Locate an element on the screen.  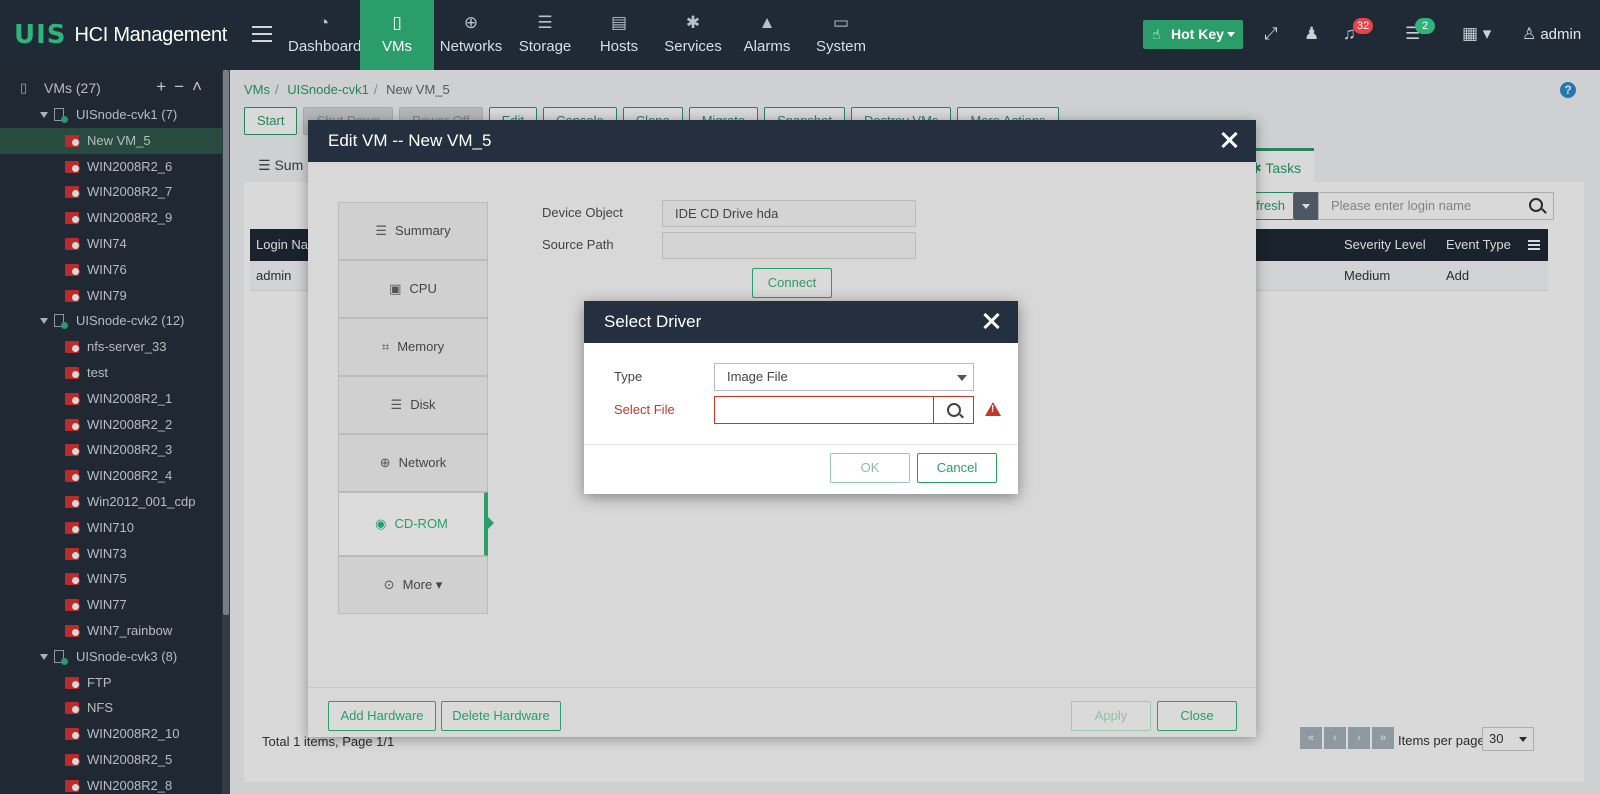
nav-hosts: ▤ Hosts is located at coordinates (619, 35).